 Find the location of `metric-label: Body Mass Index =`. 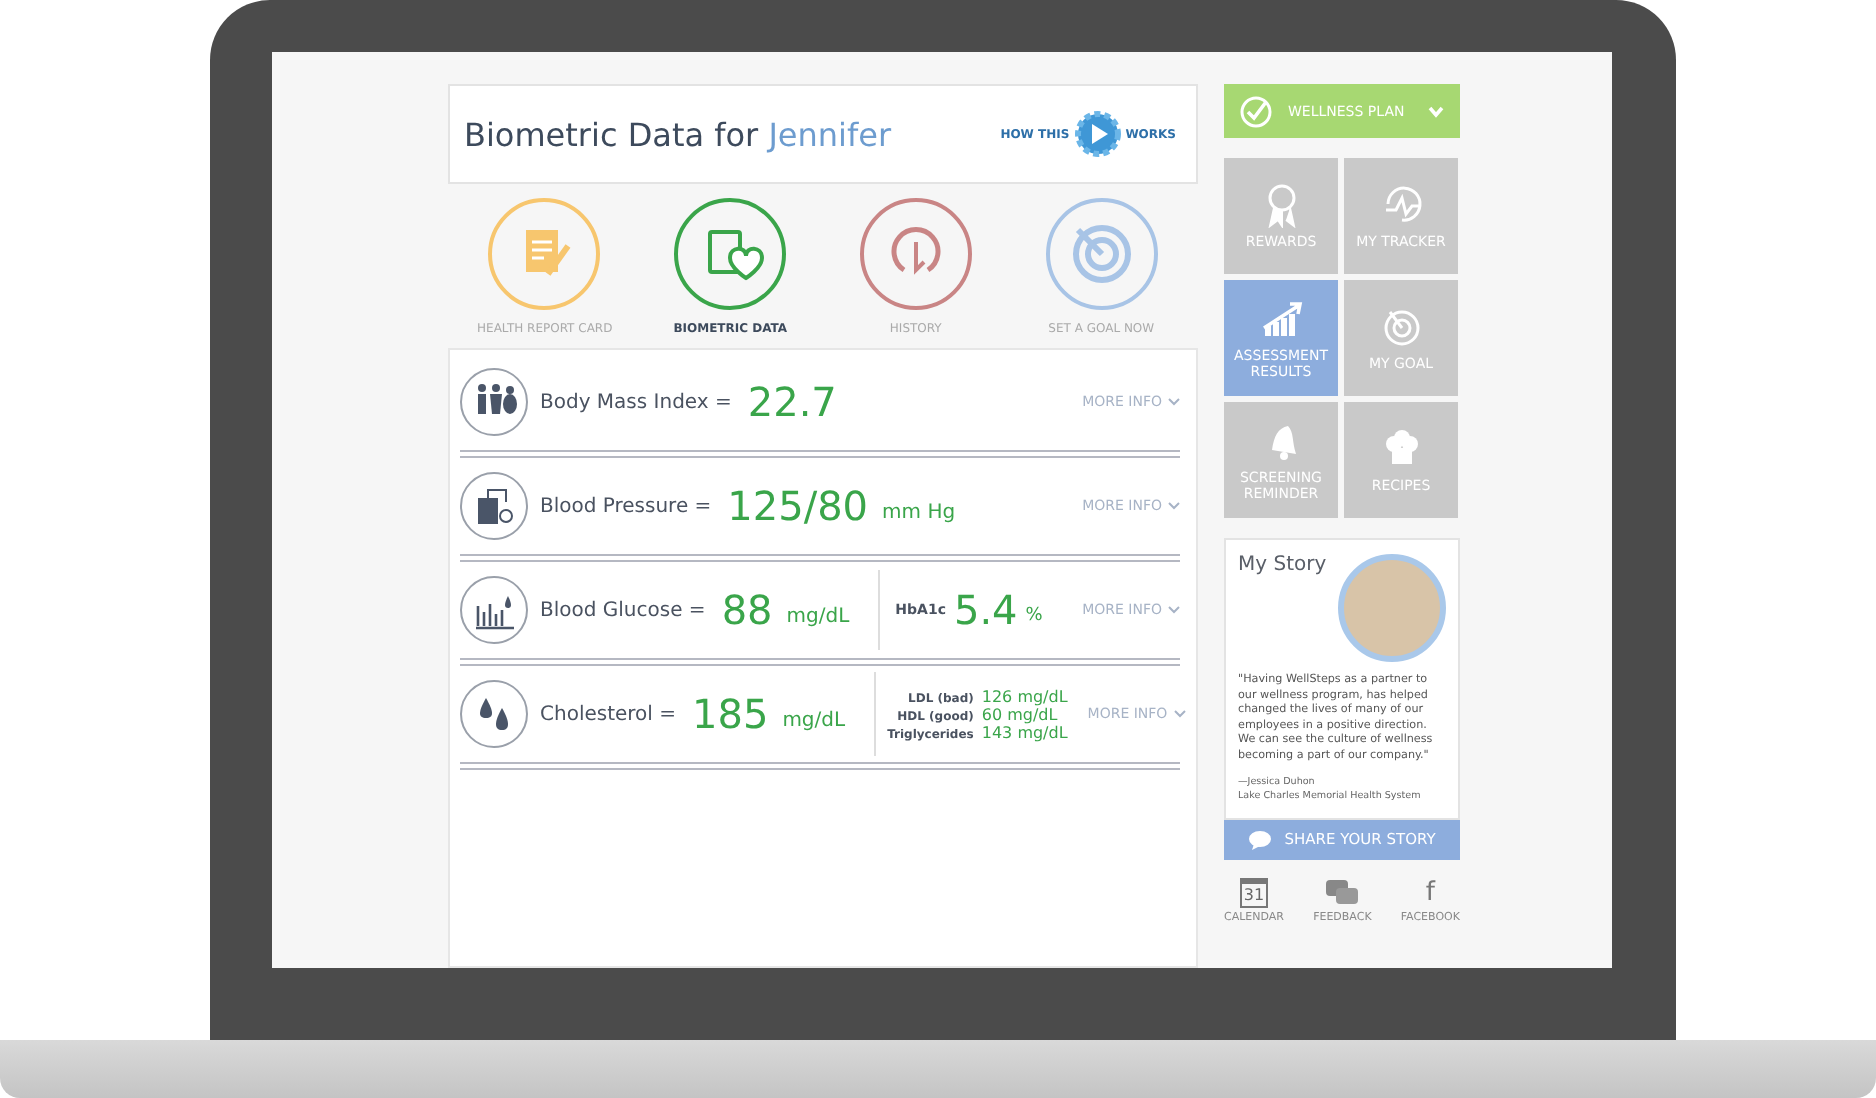

metric-label: Body Mass Index = is located at coordinates (636, 402).